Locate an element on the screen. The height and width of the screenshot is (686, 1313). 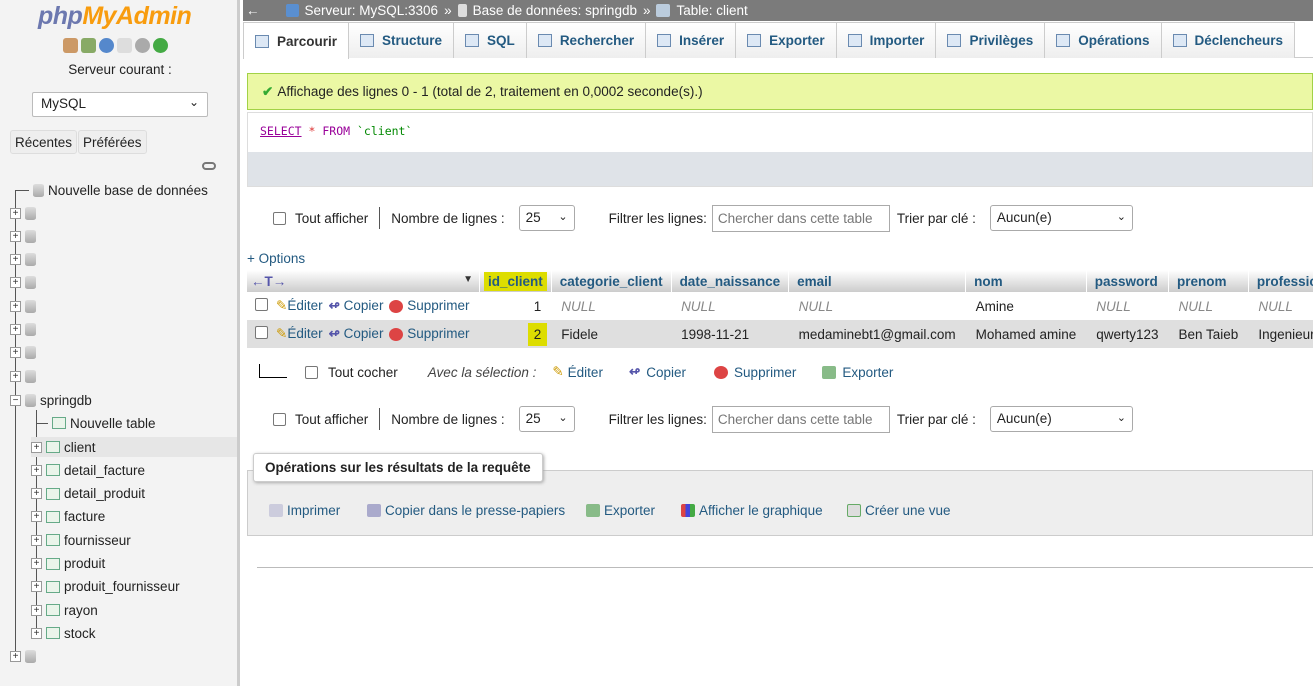
new-database-item: Nouvelle base de données is located at coordinates (111, 190).